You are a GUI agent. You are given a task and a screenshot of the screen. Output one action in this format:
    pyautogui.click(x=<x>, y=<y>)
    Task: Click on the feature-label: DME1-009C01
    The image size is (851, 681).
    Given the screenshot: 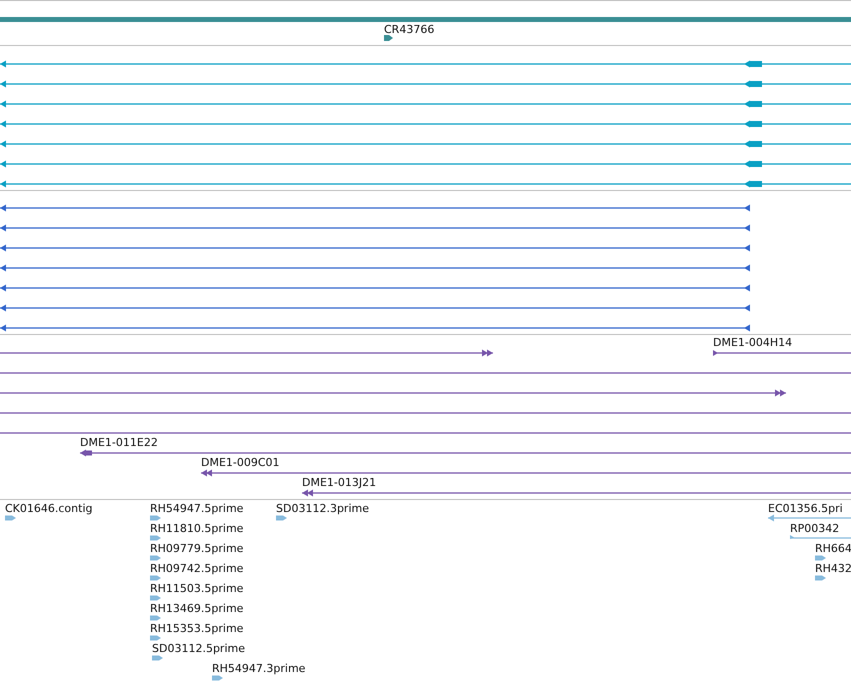 What is the action you would take?
    pyautogui.click(x=240, y=462)
    